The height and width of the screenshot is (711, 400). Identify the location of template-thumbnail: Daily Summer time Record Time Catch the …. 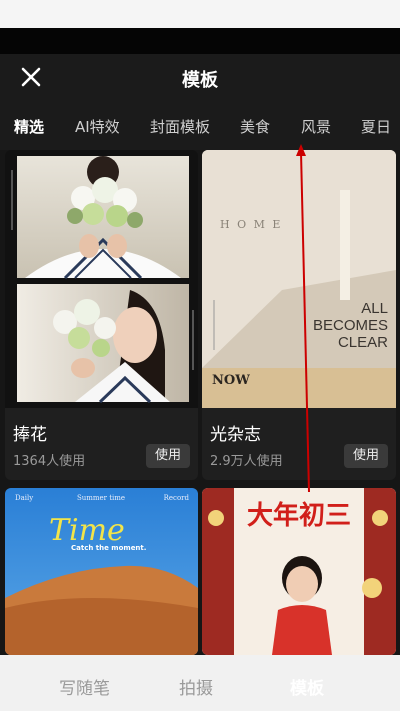
(101, 571).